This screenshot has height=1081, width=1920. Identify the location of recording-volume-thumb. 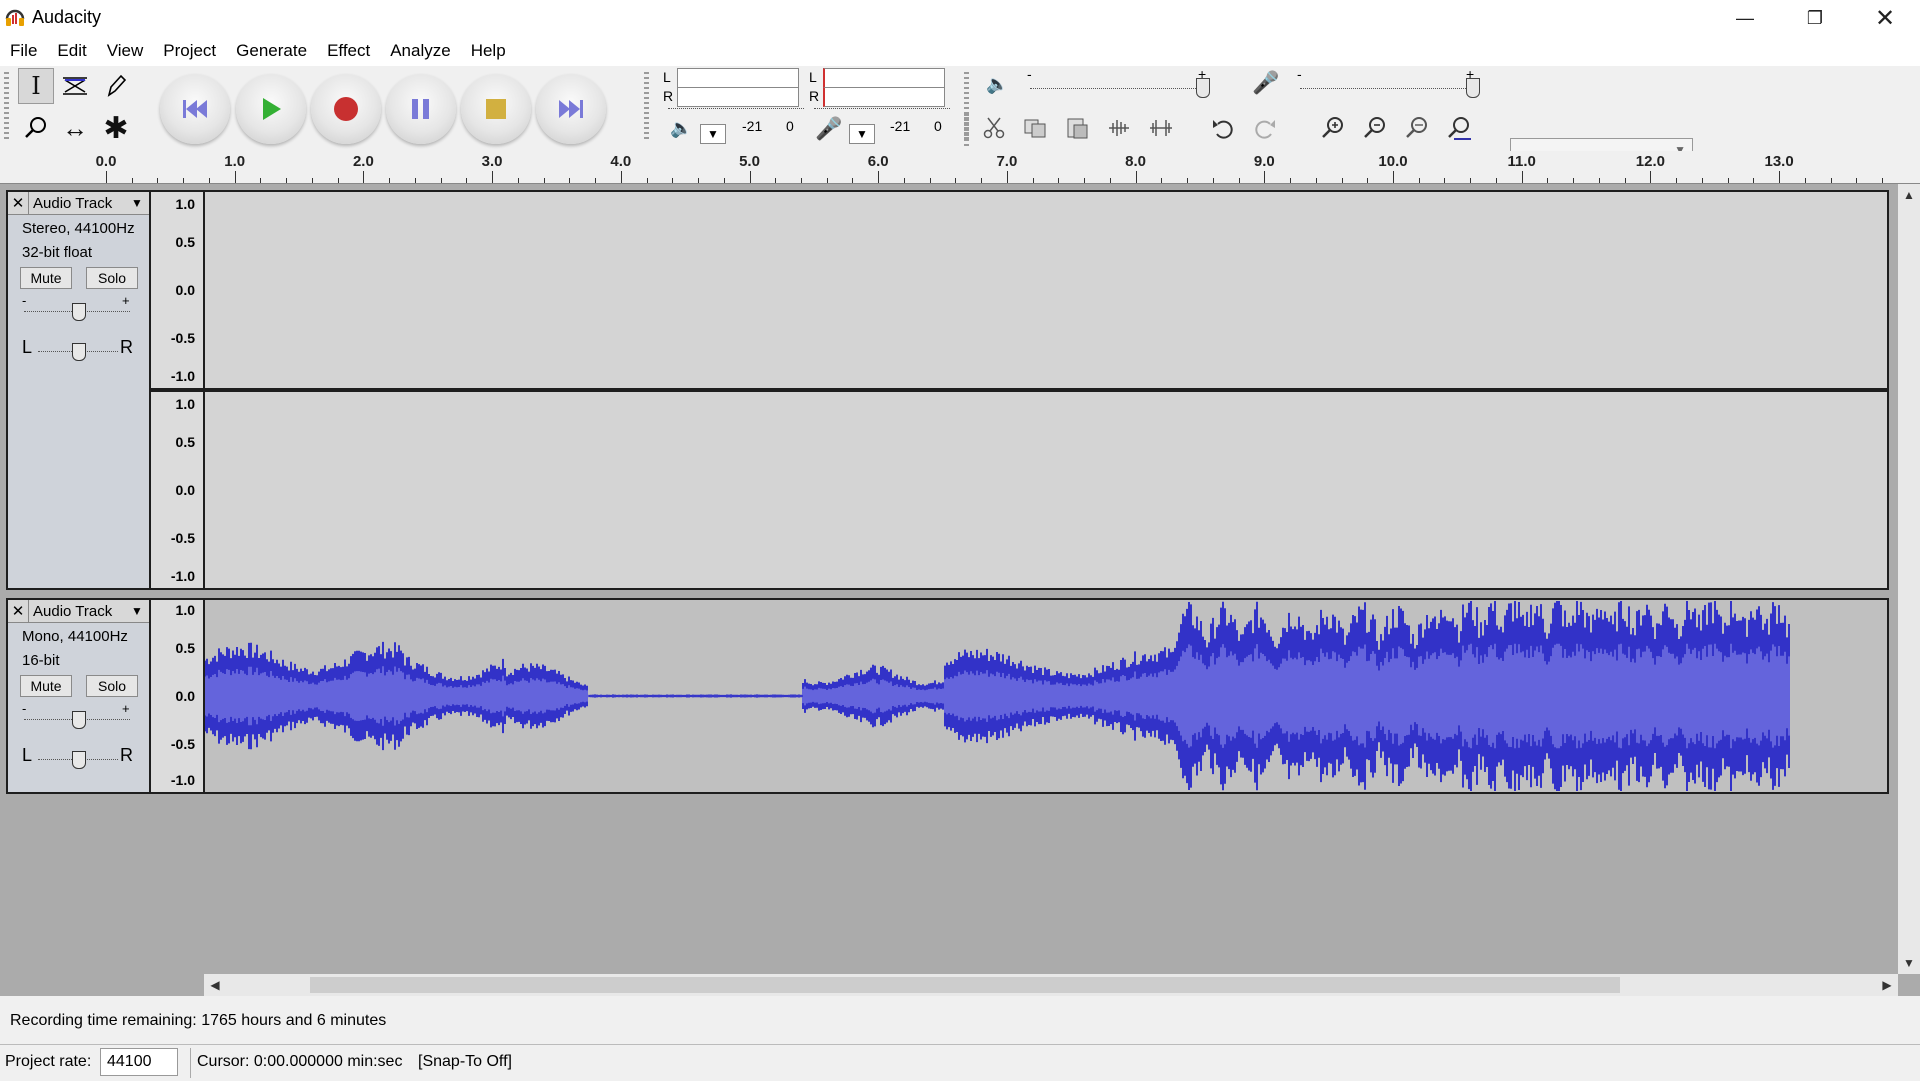
(1473, 88).